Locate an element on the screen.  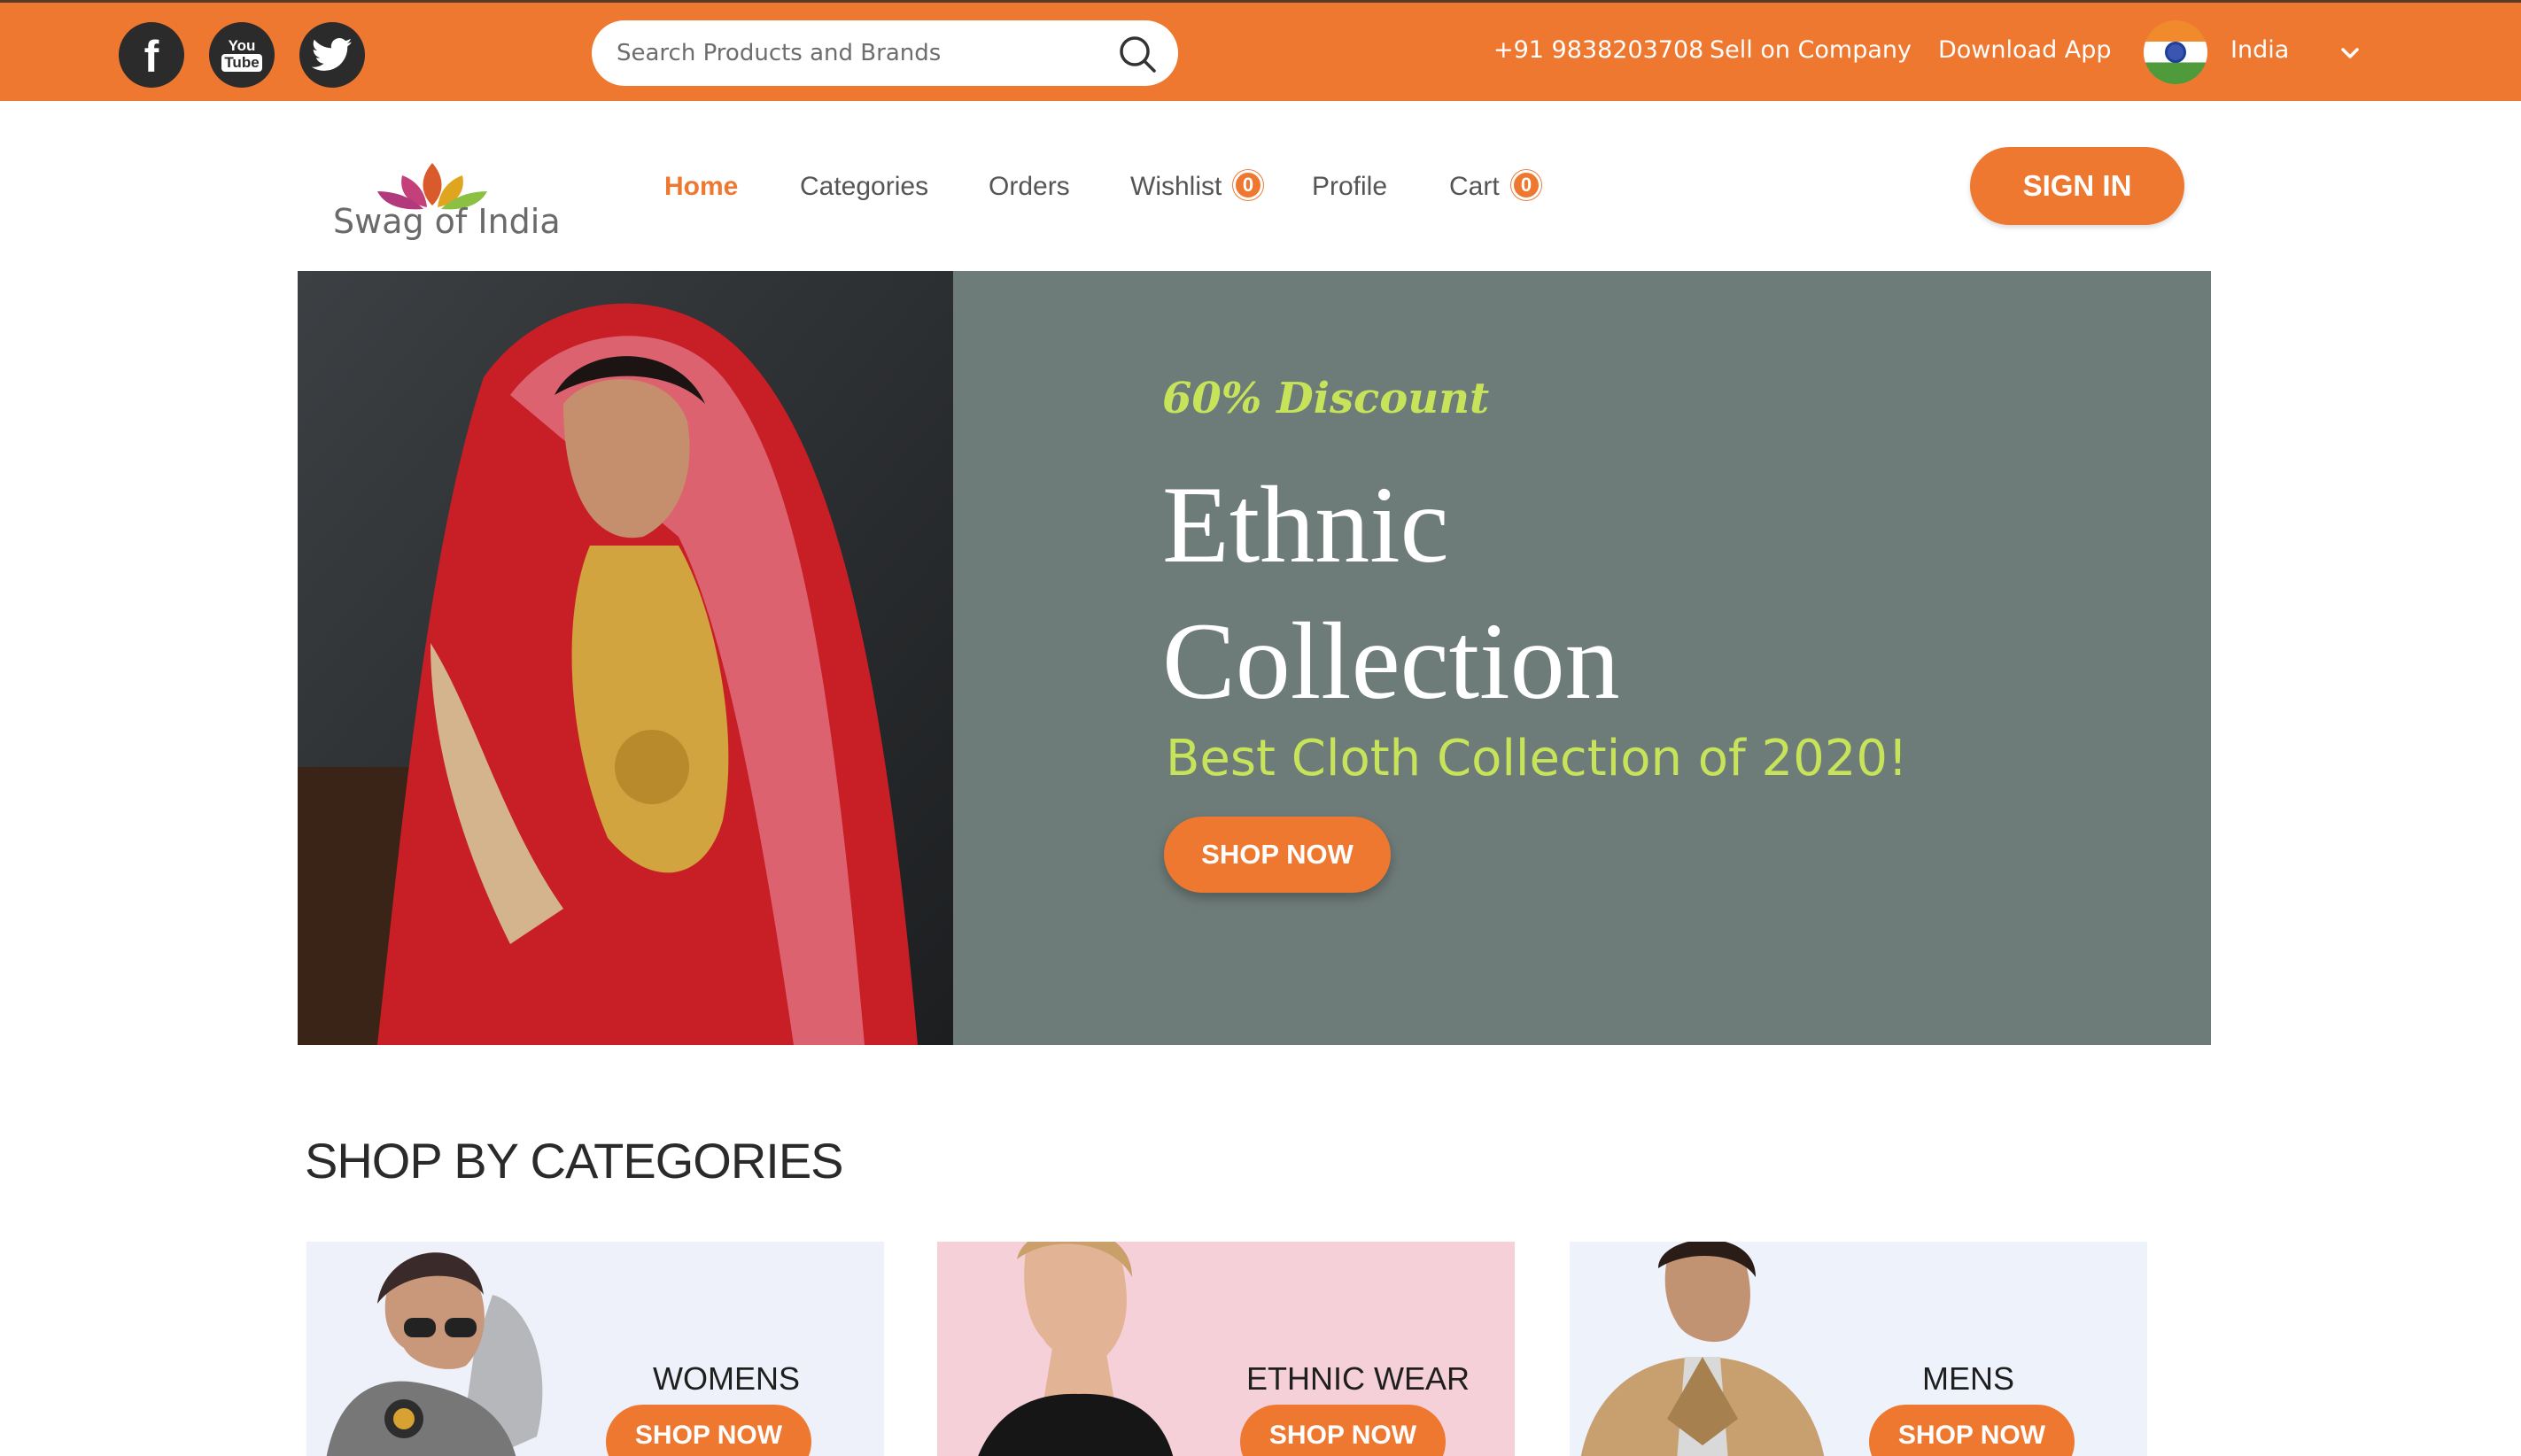
flag-chakra is located at coordinates (2175, 52).